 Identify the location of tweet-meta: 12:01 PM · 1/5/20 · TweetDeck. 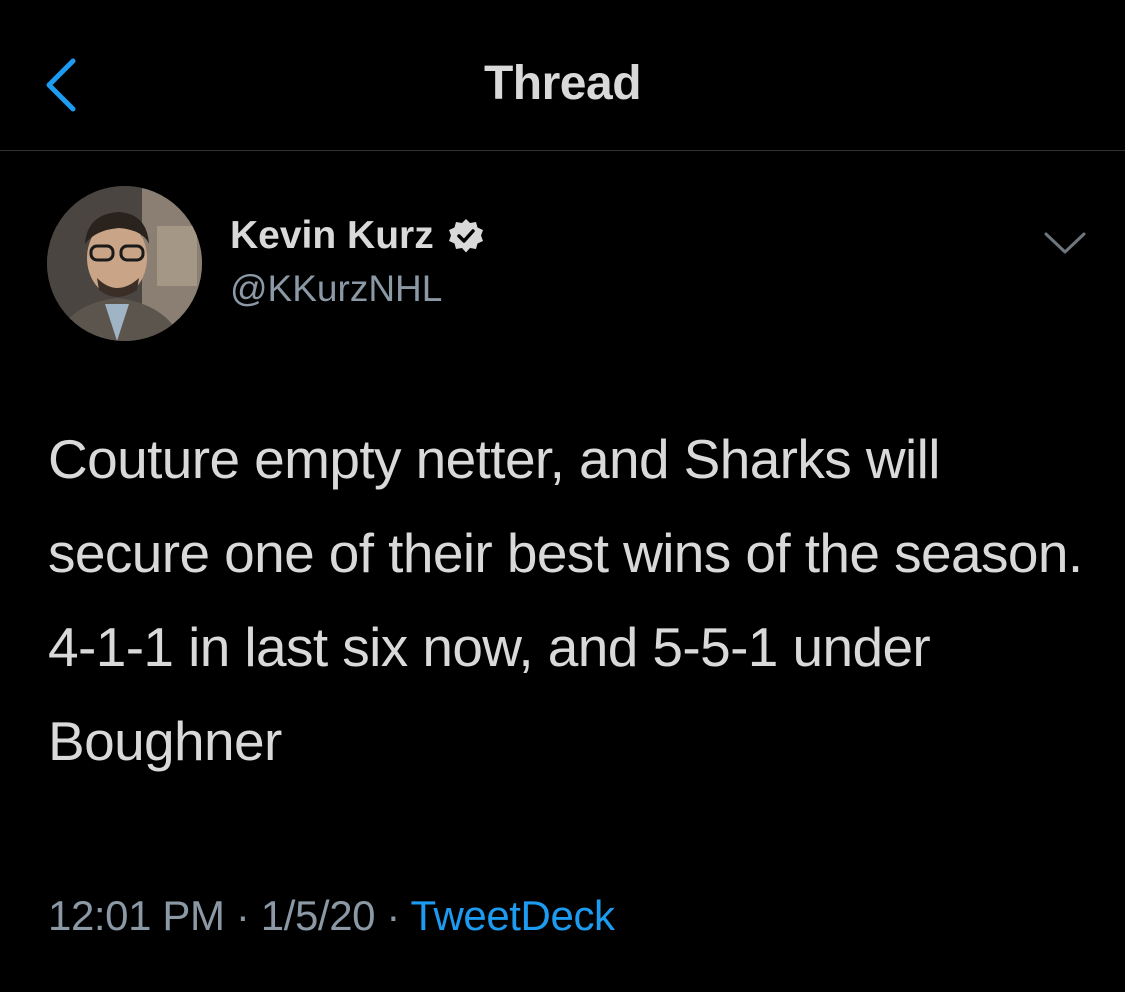
(331, 916).